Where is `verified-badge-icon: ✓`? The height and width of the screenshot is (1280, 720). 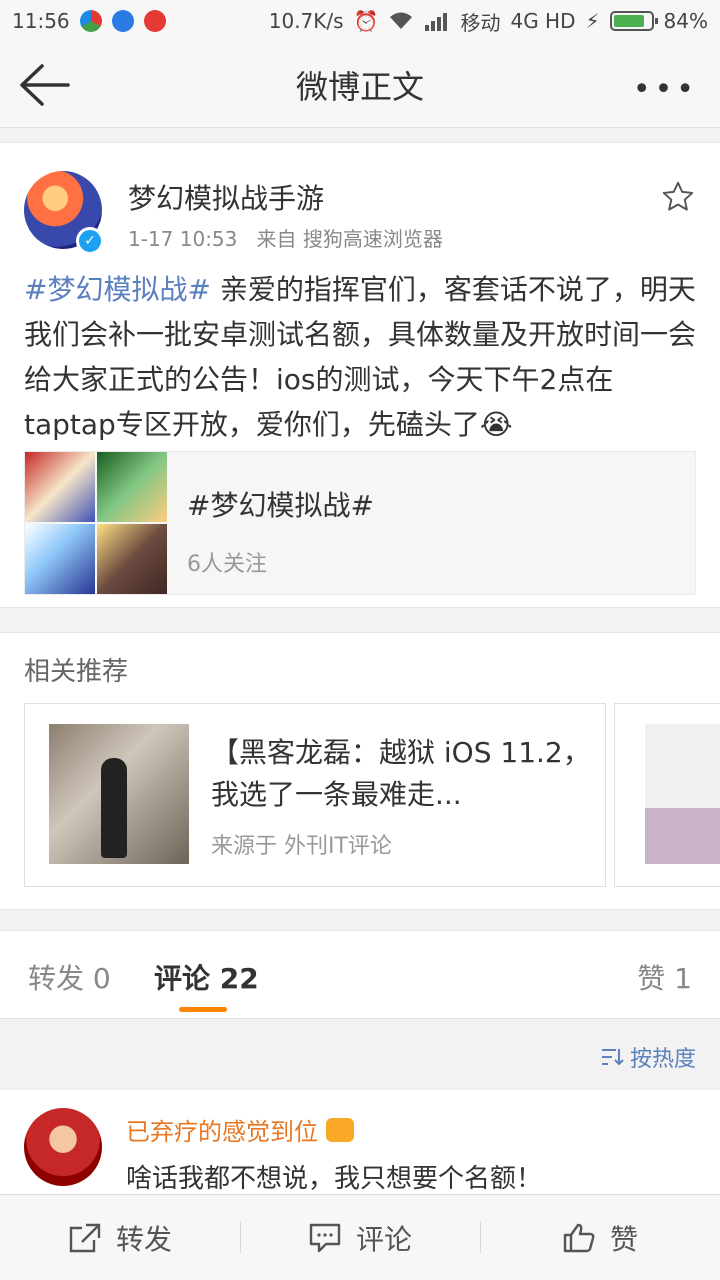
verified-badge-icon: ✓ is located at coordinates (90, 241).